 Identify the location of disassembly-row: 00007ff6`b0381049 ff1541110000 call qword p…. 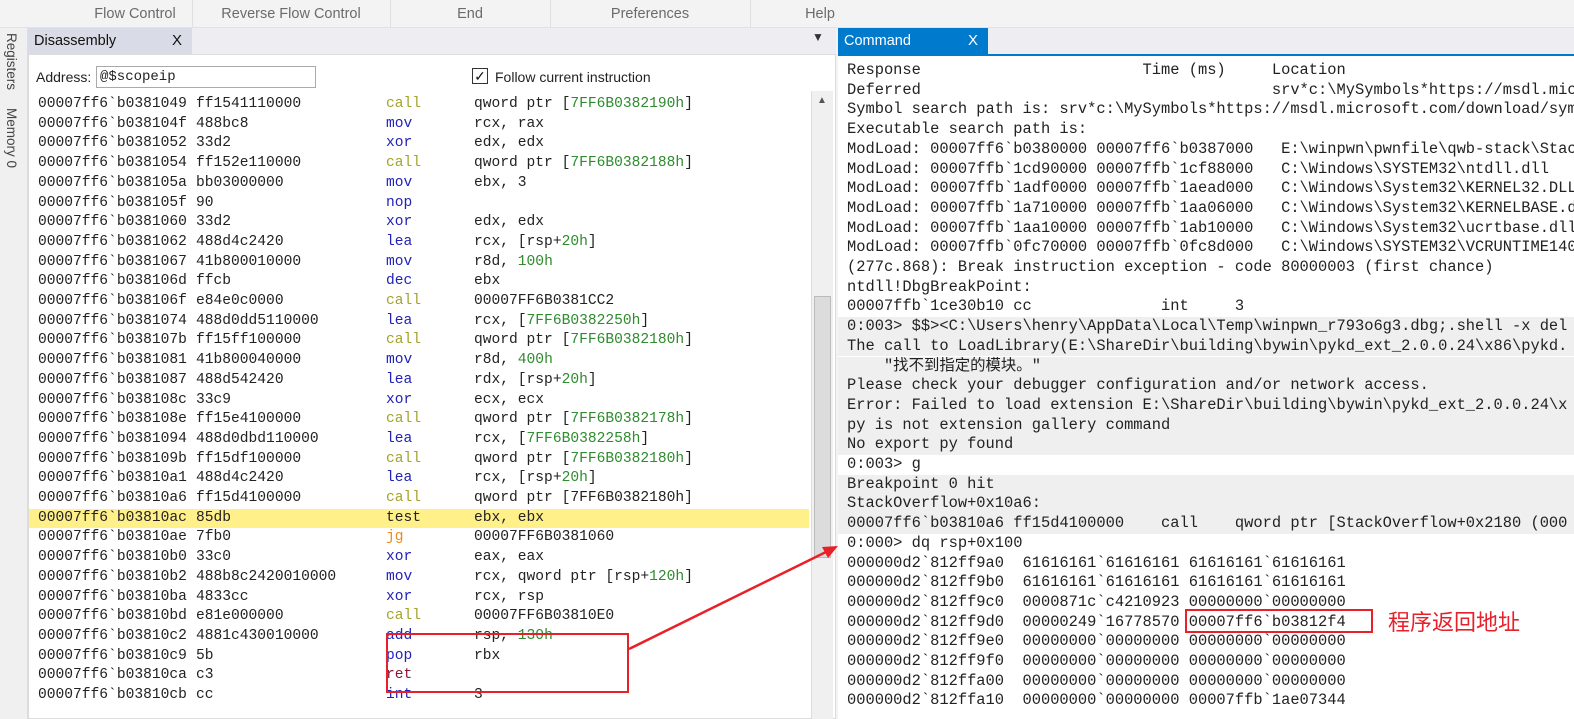
(419, 105).